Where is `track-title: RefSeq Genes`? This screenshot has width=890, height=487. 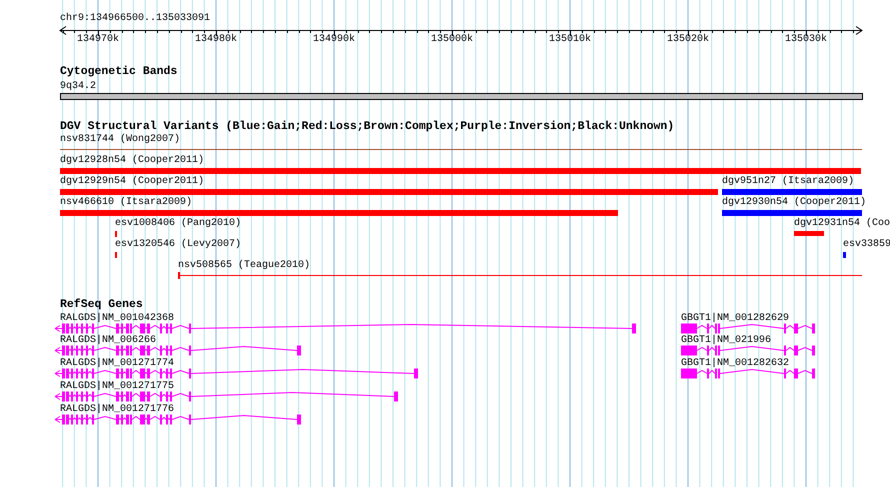
track-title: RefSeq Genes is located at coordinates (101, 305).